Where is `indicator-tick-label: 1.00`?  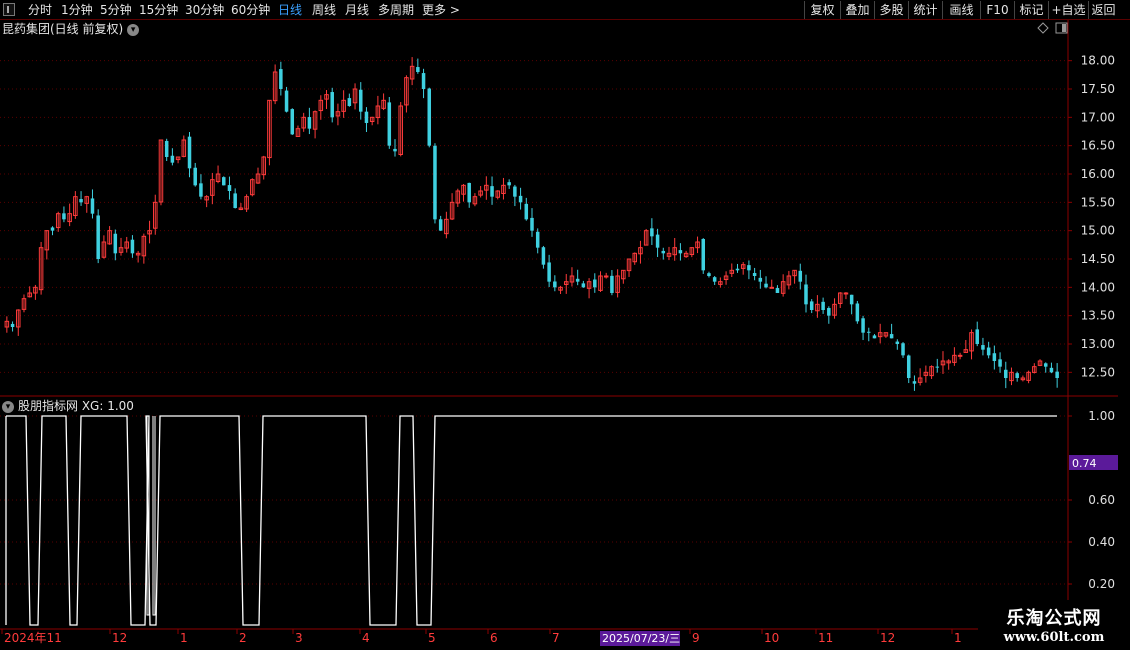 indicator-tick-label: 1.00 is located at coordinates (1101, 416).